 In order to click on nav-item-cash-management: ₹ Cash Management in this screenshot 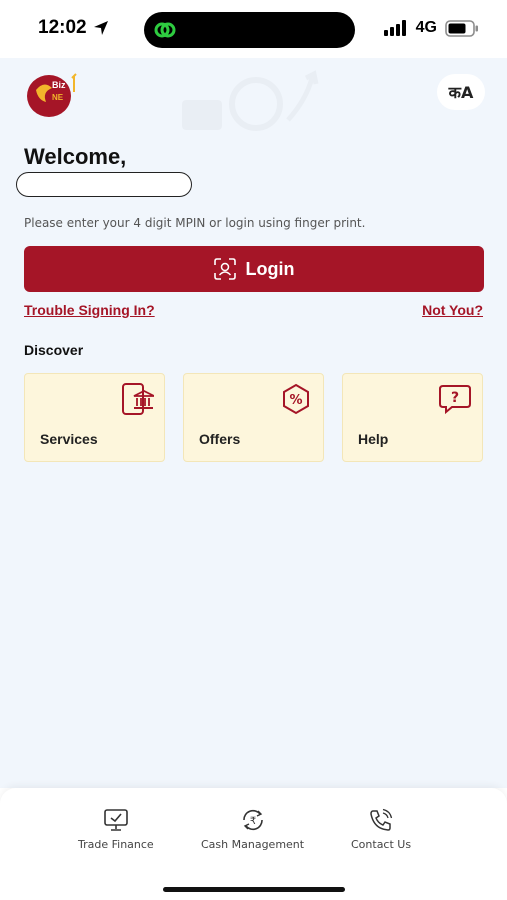, I will do `click(252, 829)`.